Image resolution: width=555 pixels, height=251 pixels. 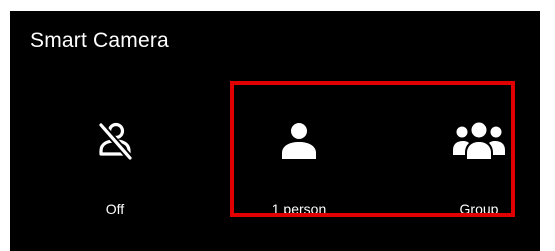 What do you see at coordinates (115, 141) in the screenshot?
I see `person-off-icon` at bounding box center [115, 141].